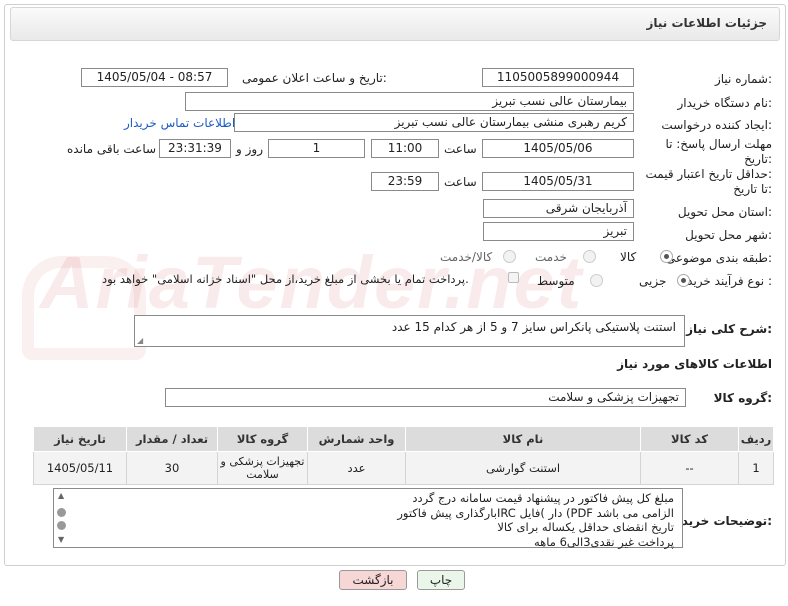 This screenshot has height=606, width=788. I want to click on scroll-down-icon: ▼, so click(61, 539).